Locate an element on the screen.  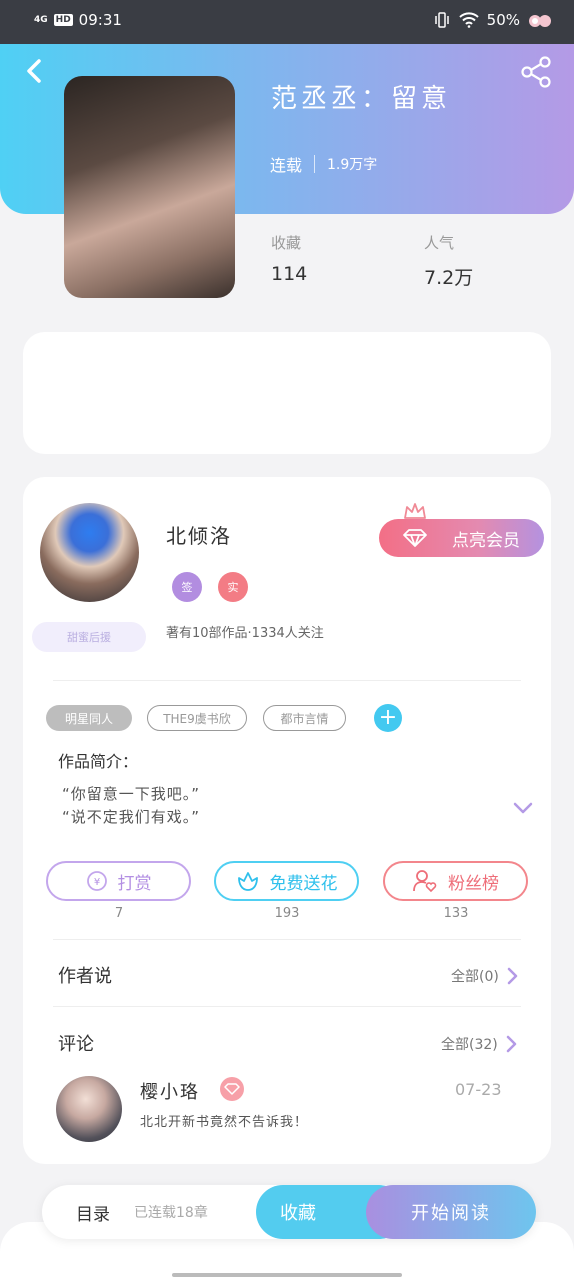
comments-all-link: 全部(32) is located at coordinates (479, 1044).